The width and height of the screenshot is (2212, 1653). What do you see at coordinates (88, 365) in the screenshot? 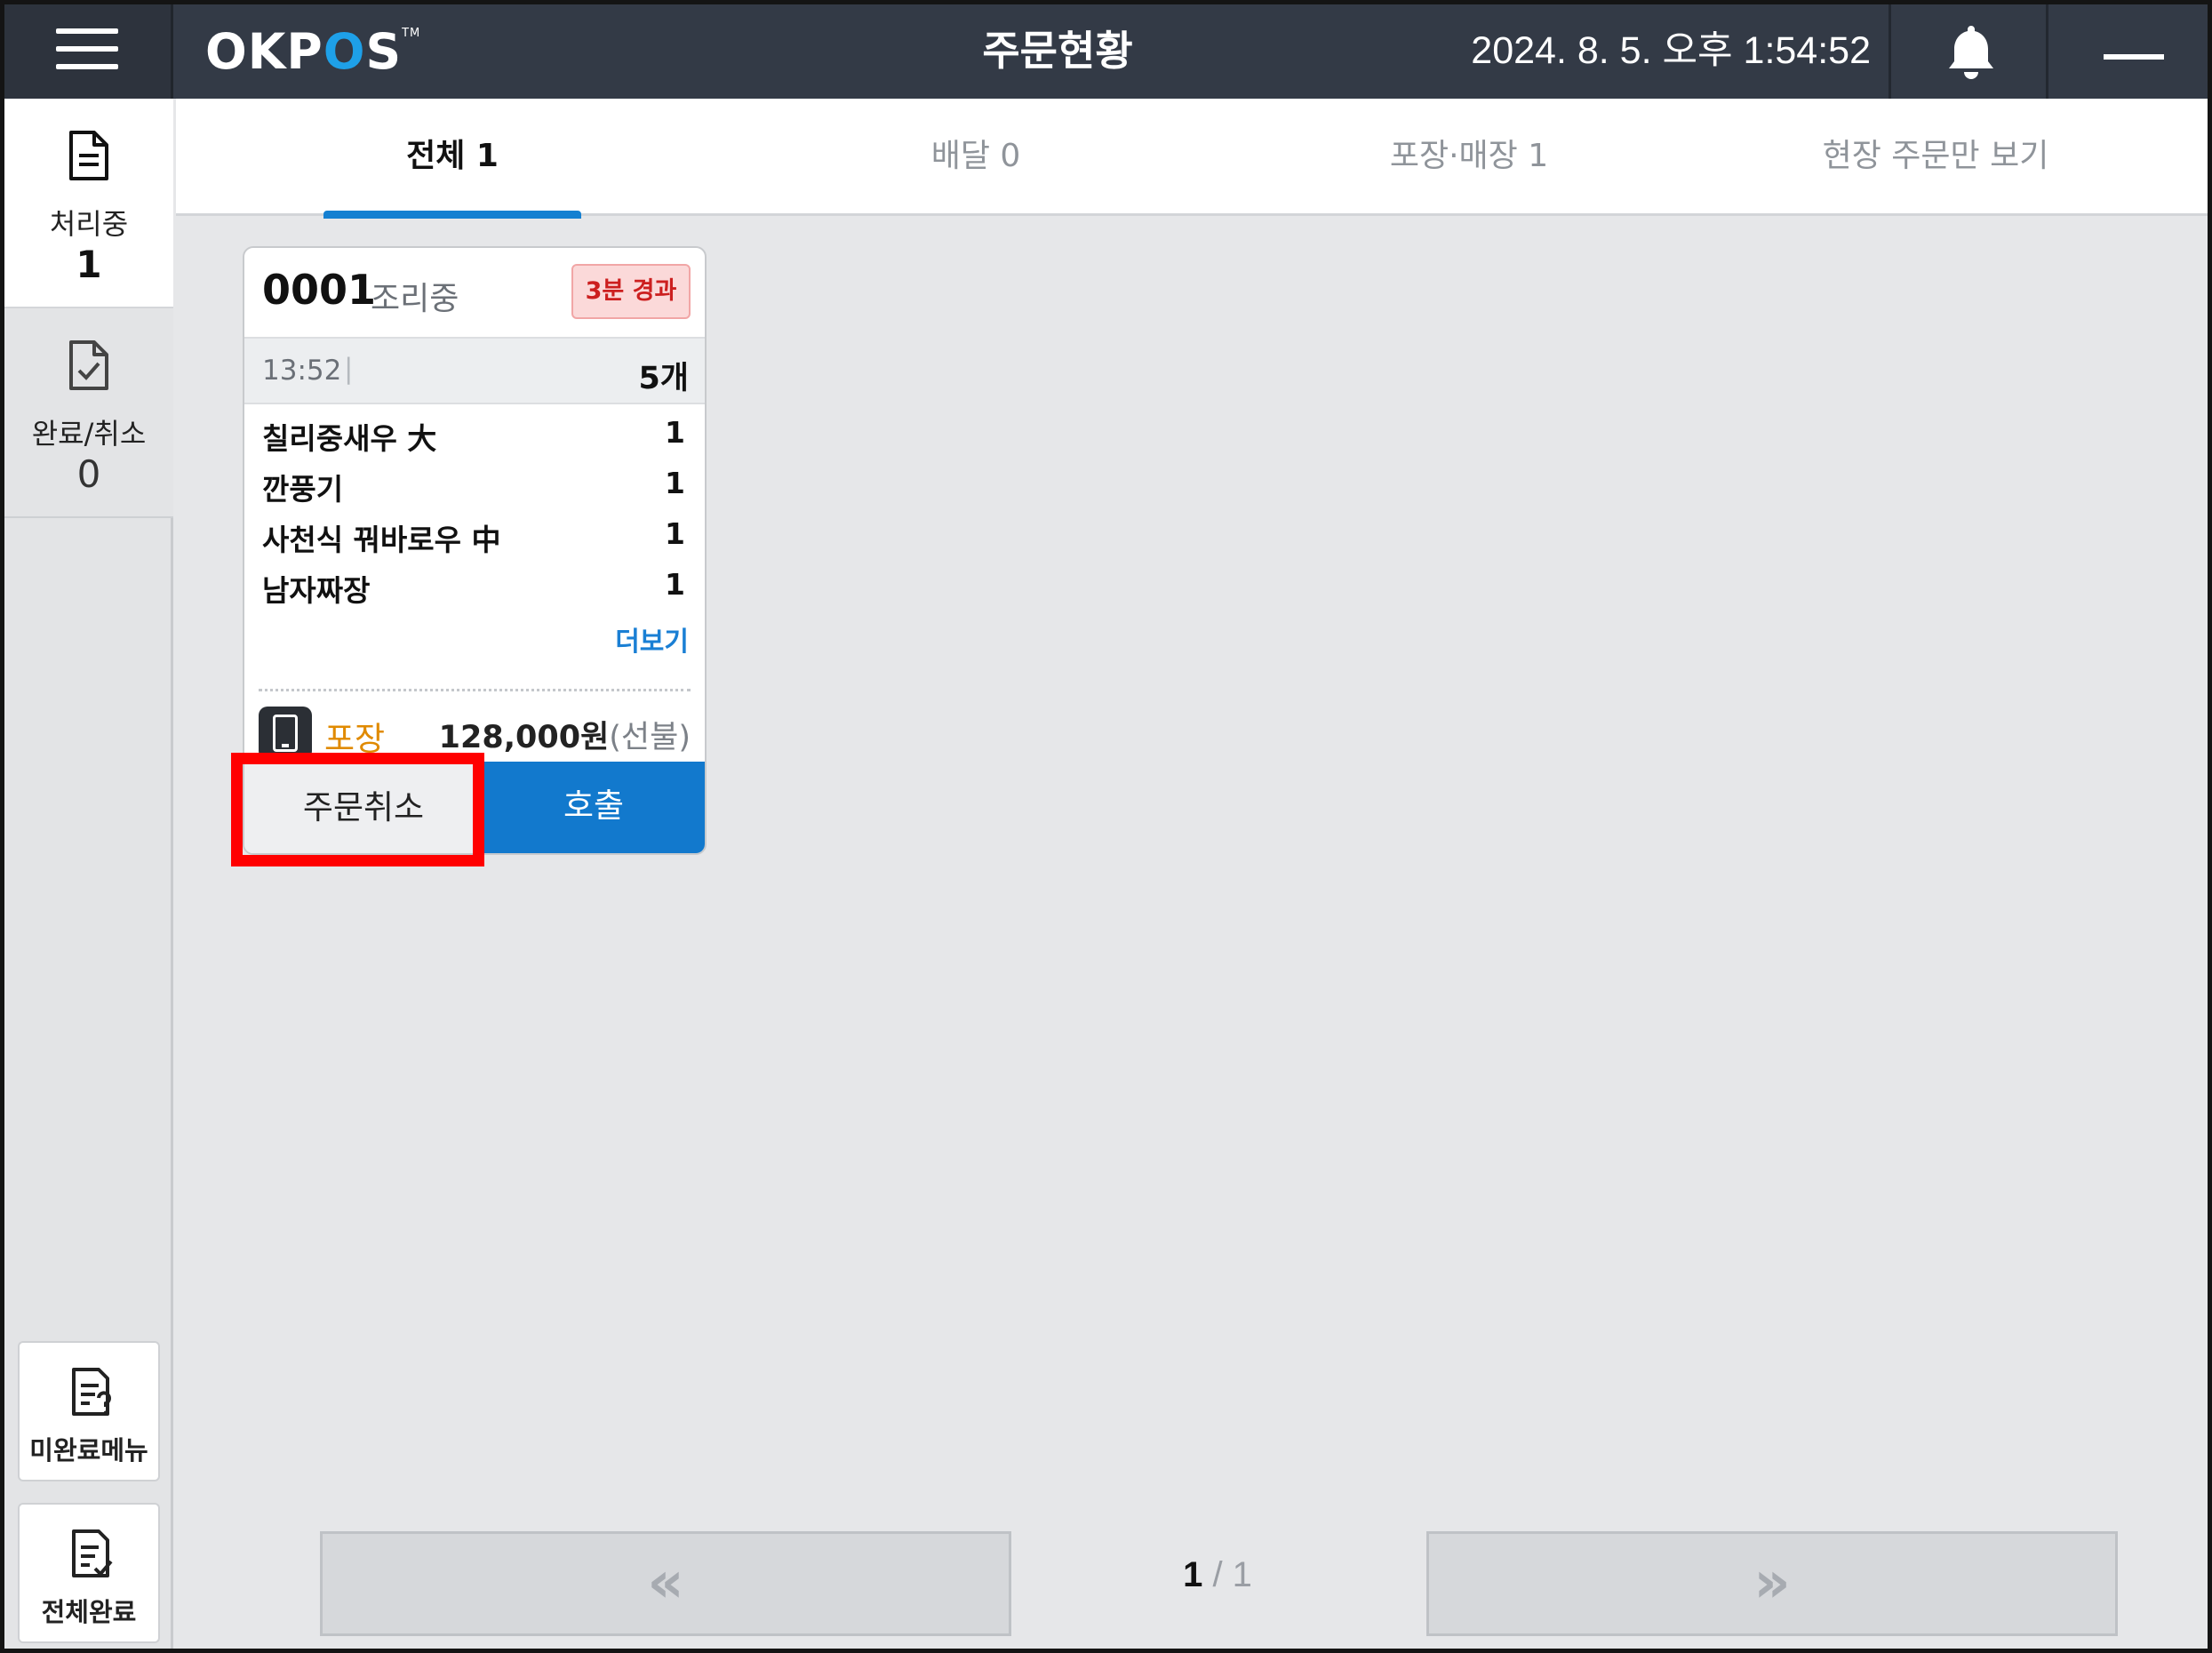
I see `document-check-icon` at bounding box center [88, 365].